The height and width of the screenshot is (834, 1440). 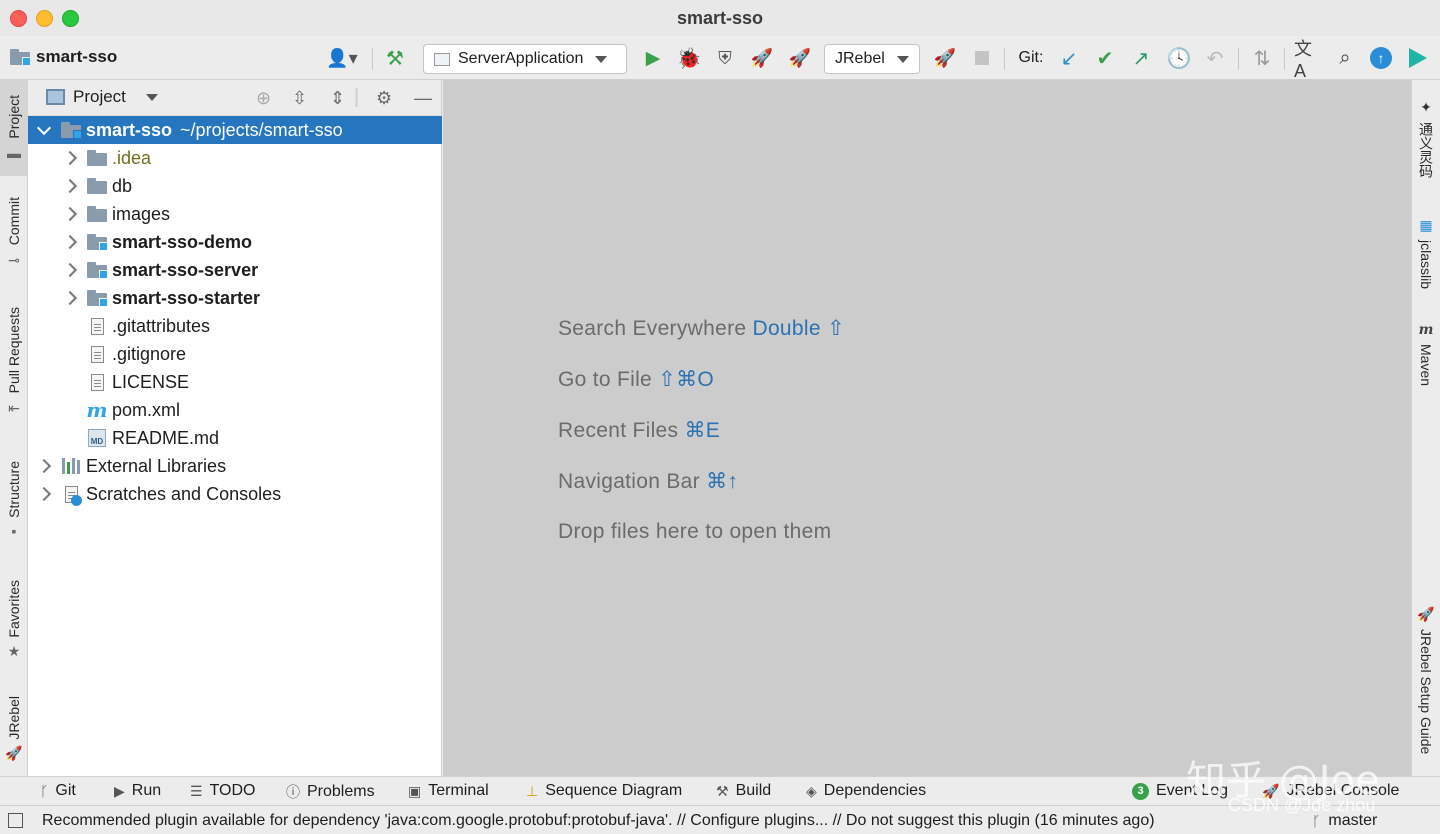 What do you see at coordinates (532, 790) in the screenshot?
I see `sequence-diagram-icon: ⊥` at bounding box center [532, 790].